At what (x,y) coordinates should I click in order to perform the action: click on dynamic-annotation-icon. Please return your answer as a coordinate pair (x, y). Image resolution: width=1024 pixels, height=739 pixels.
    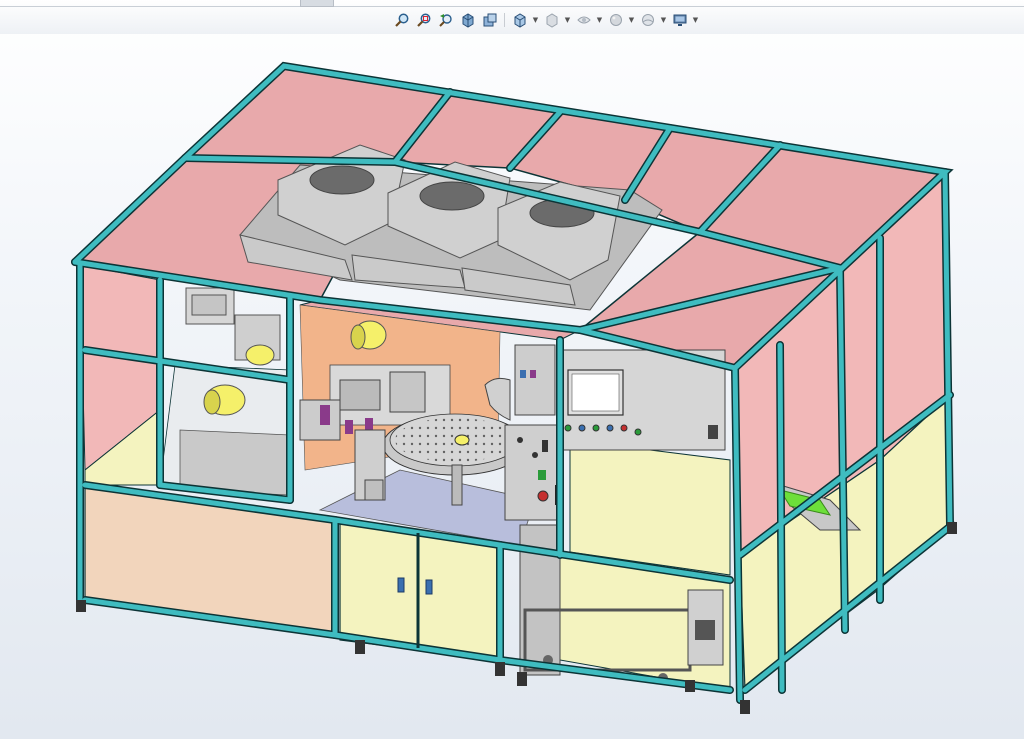
    Looking at the image, I should click on (489, 20).